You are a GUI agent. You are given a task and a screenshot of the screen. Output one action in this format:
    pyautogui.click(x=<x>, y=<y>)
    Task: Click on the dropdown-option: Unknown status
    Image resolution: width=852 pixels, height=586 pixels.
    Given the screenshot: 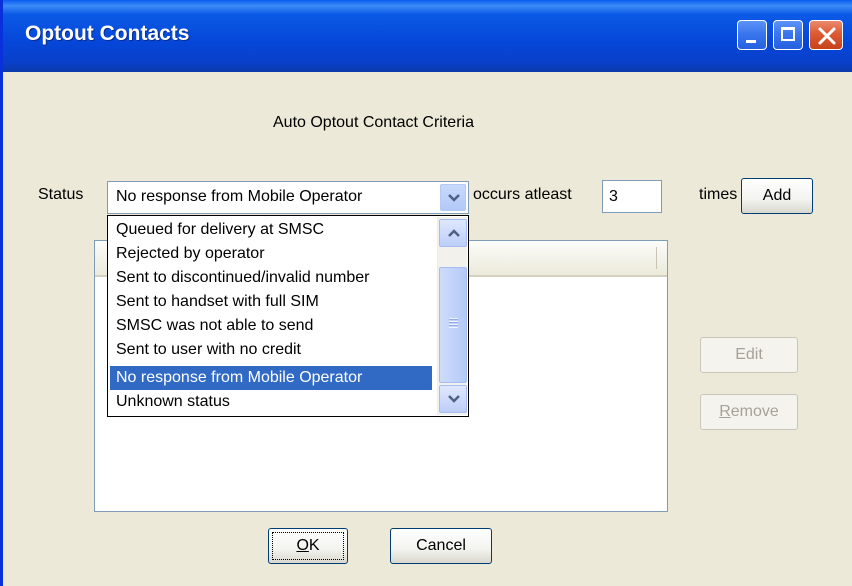 What is the action you would take?
    pyautogui.click(x=271, y=402)
    